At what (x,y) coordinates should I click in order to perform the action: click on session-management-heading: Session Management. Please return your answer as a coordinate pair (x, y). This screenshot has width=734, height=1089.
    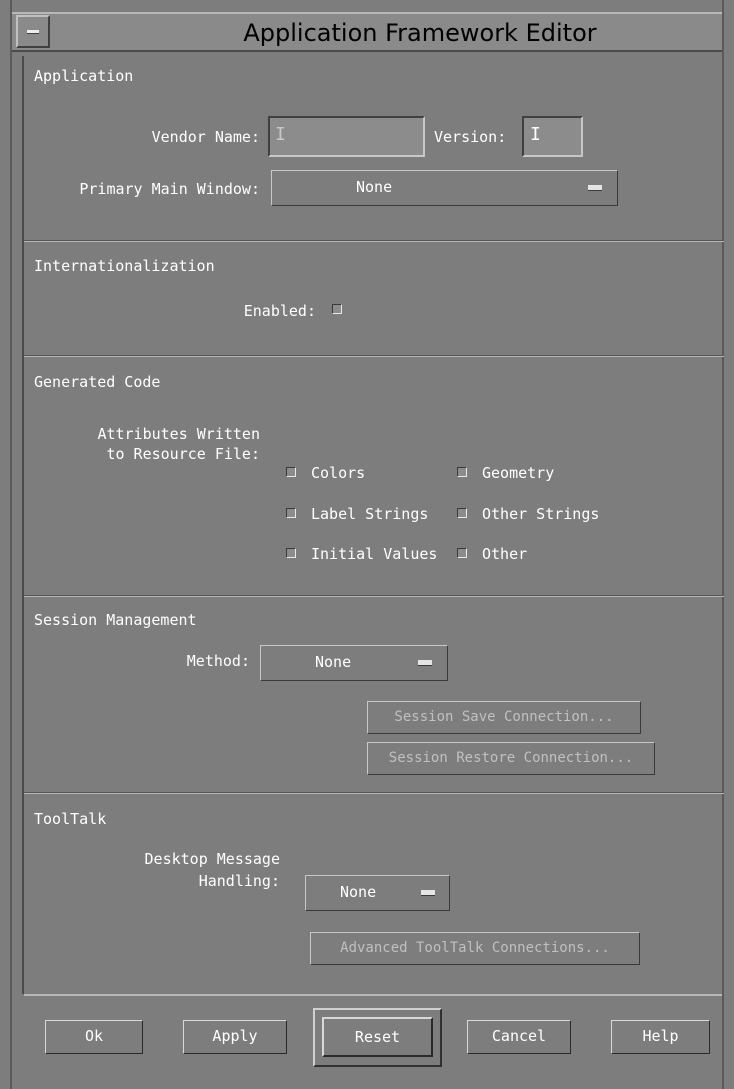
    Looking at the image, I should click on (115, 620).